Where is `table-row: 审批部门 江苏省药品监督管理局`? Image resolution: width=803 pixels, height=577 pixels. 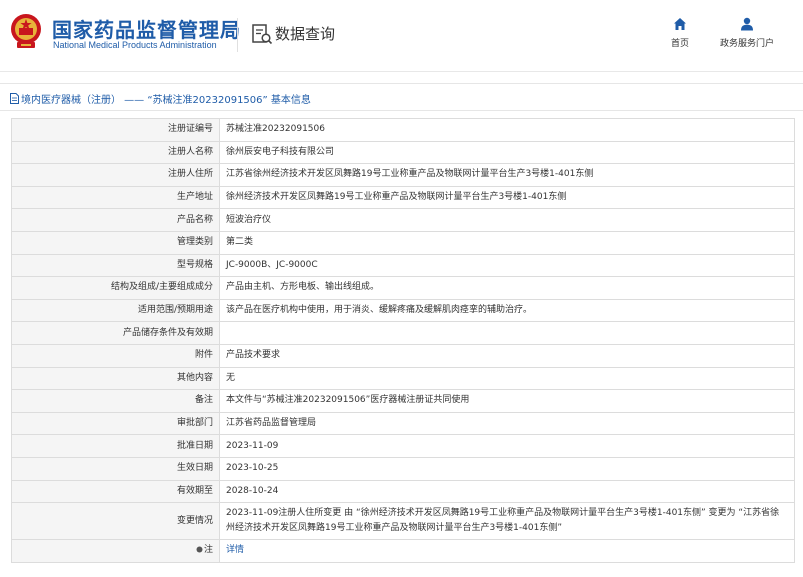 table-row: 审批部门 江苏省药品监督管理局 is located at coordinates (403, 423).